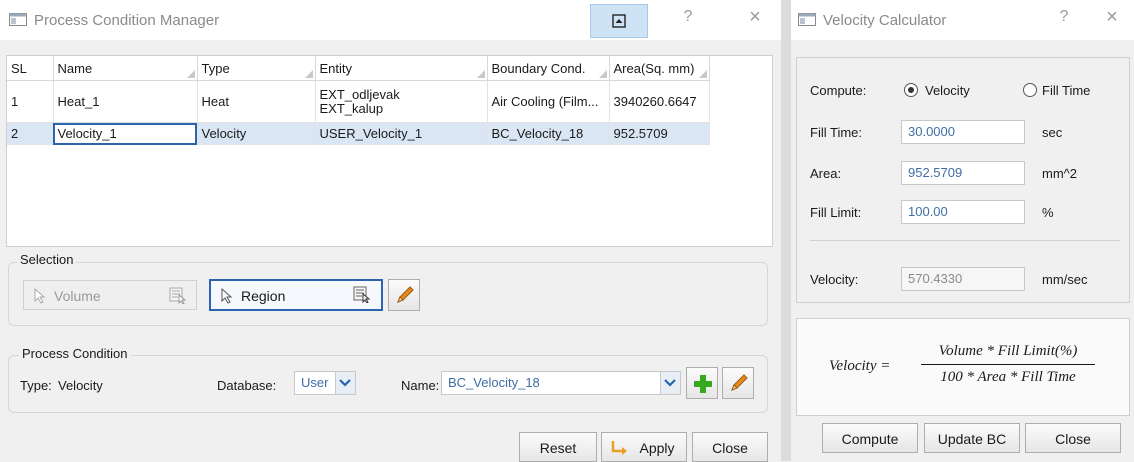 The width and height of the screenshot is (1134, 462). Describe the element at coordinates (390, 20) in the screenshot. I see `pcm-titlebar: Process Condition Manager ? ×` at that location.